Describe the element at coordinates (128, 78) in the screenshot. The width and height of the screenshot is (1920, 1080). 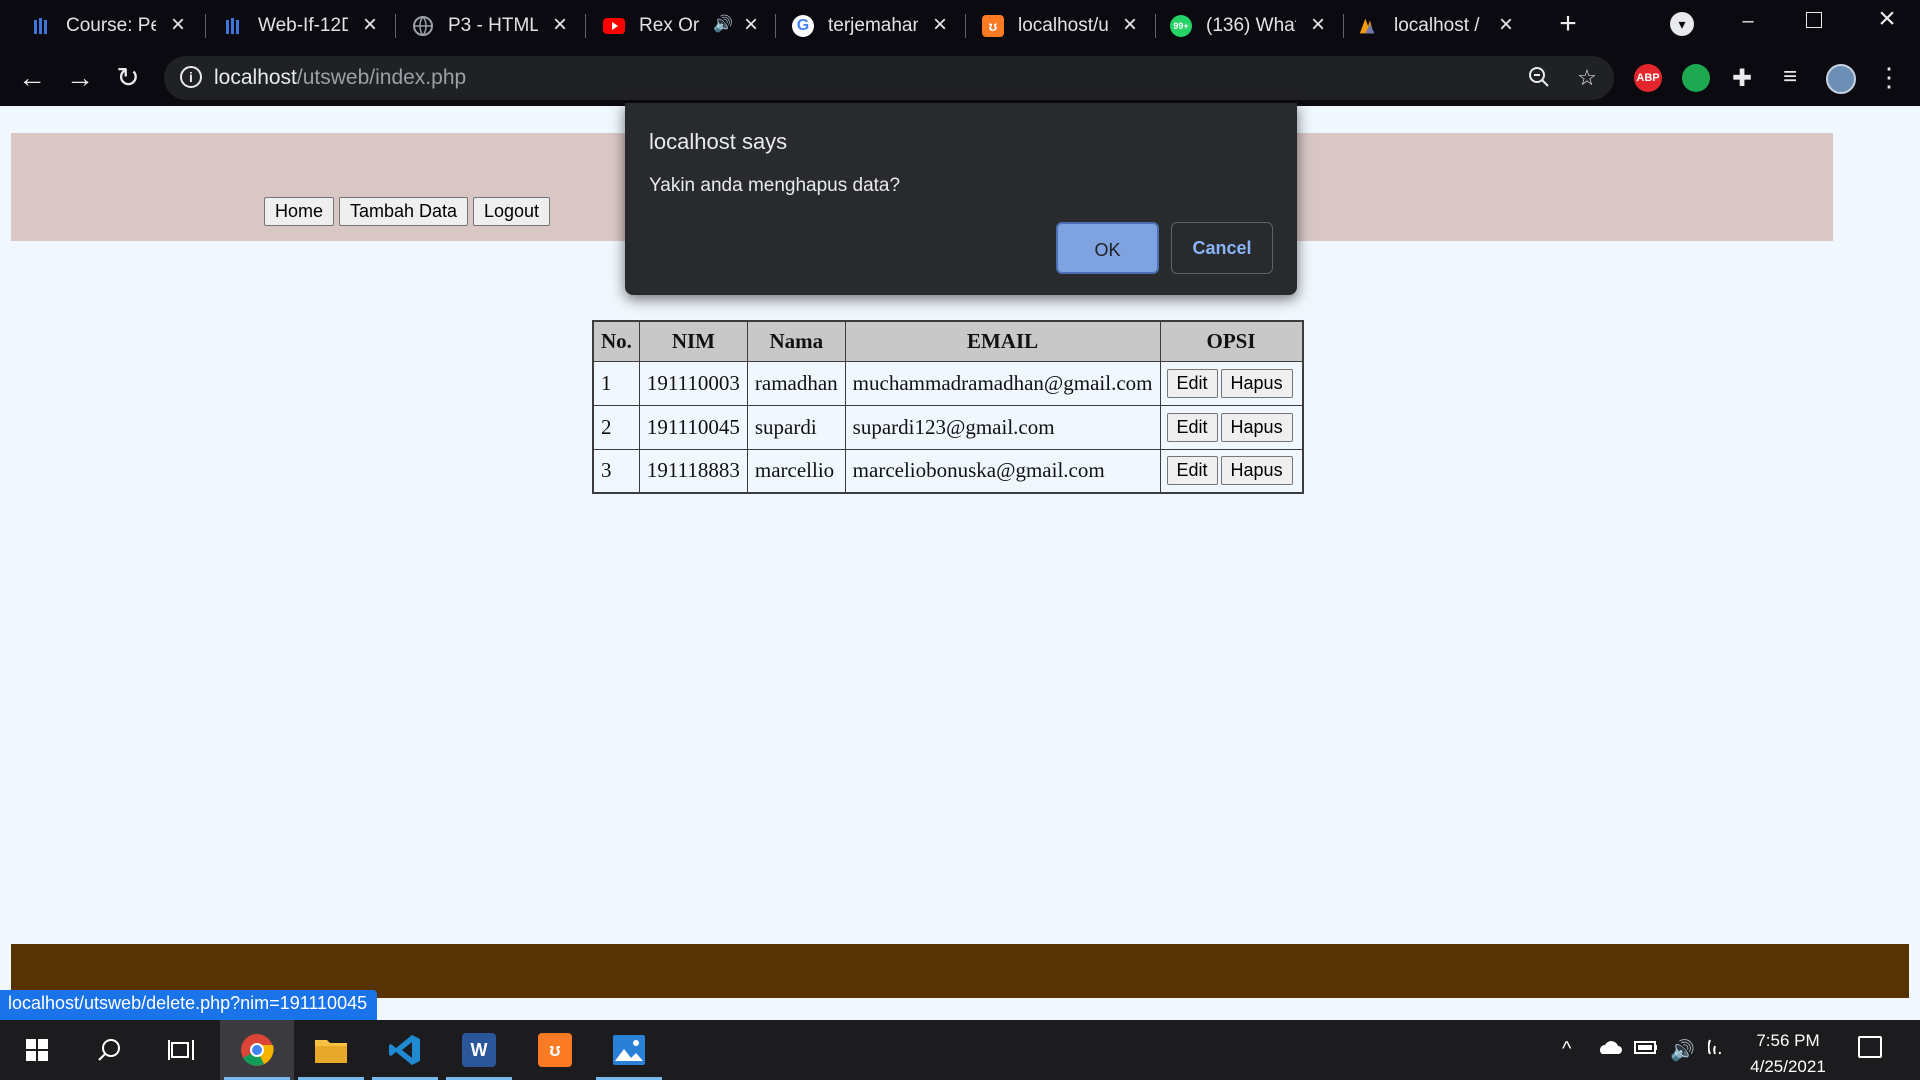
I see `reload-icon: ↻` at that location.